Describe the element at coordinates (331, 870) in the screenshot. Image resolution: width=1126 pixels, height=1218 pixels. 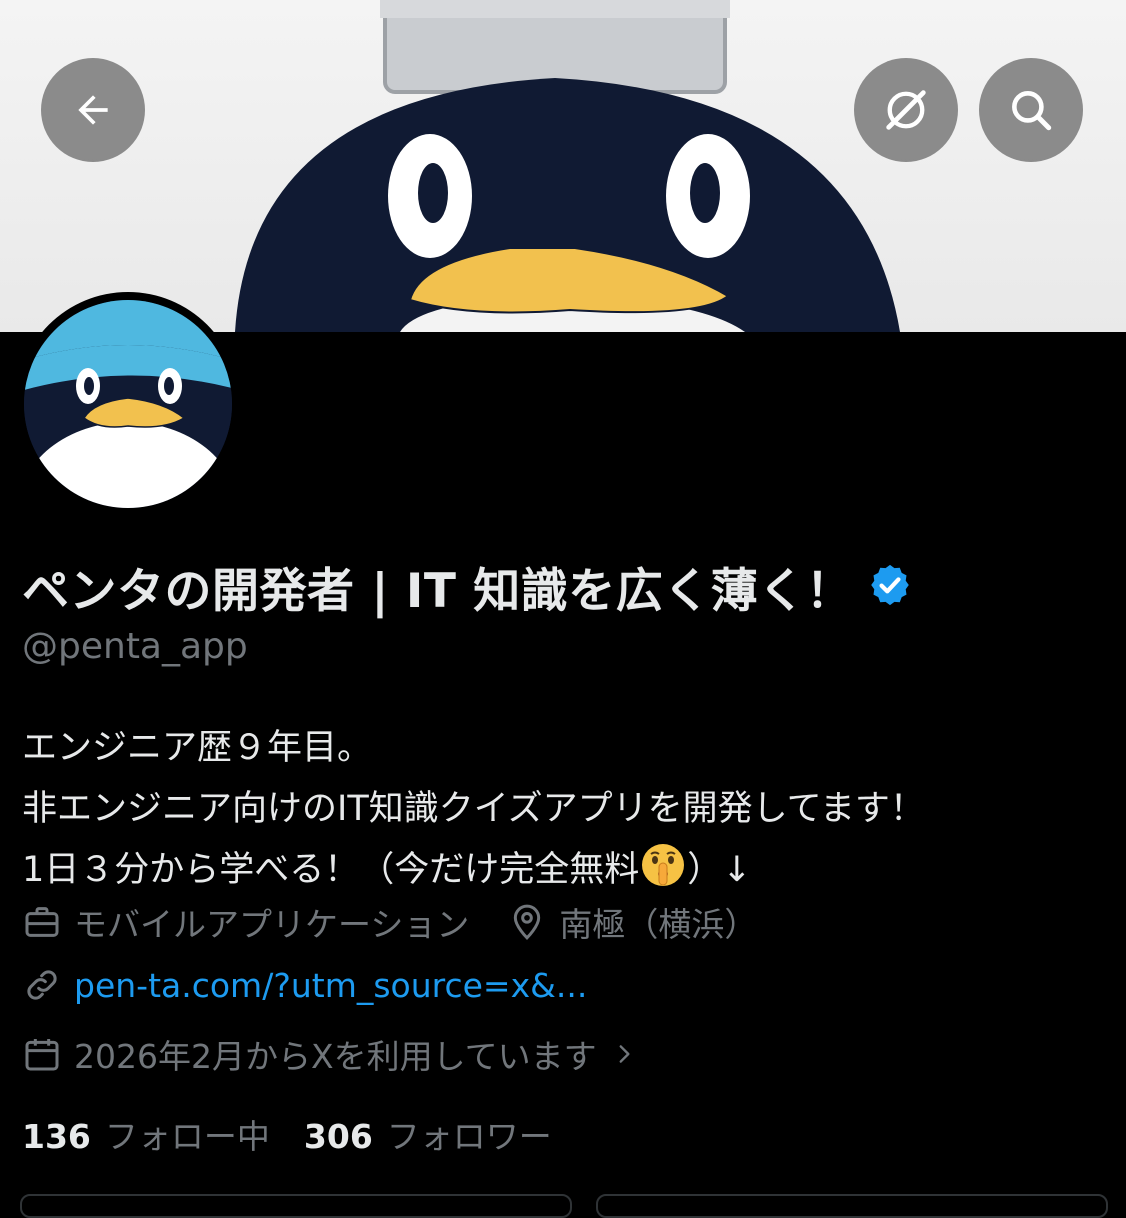
I see `bio-line-text: 1日３分から学べる！（今だけ完全無料` at that location.